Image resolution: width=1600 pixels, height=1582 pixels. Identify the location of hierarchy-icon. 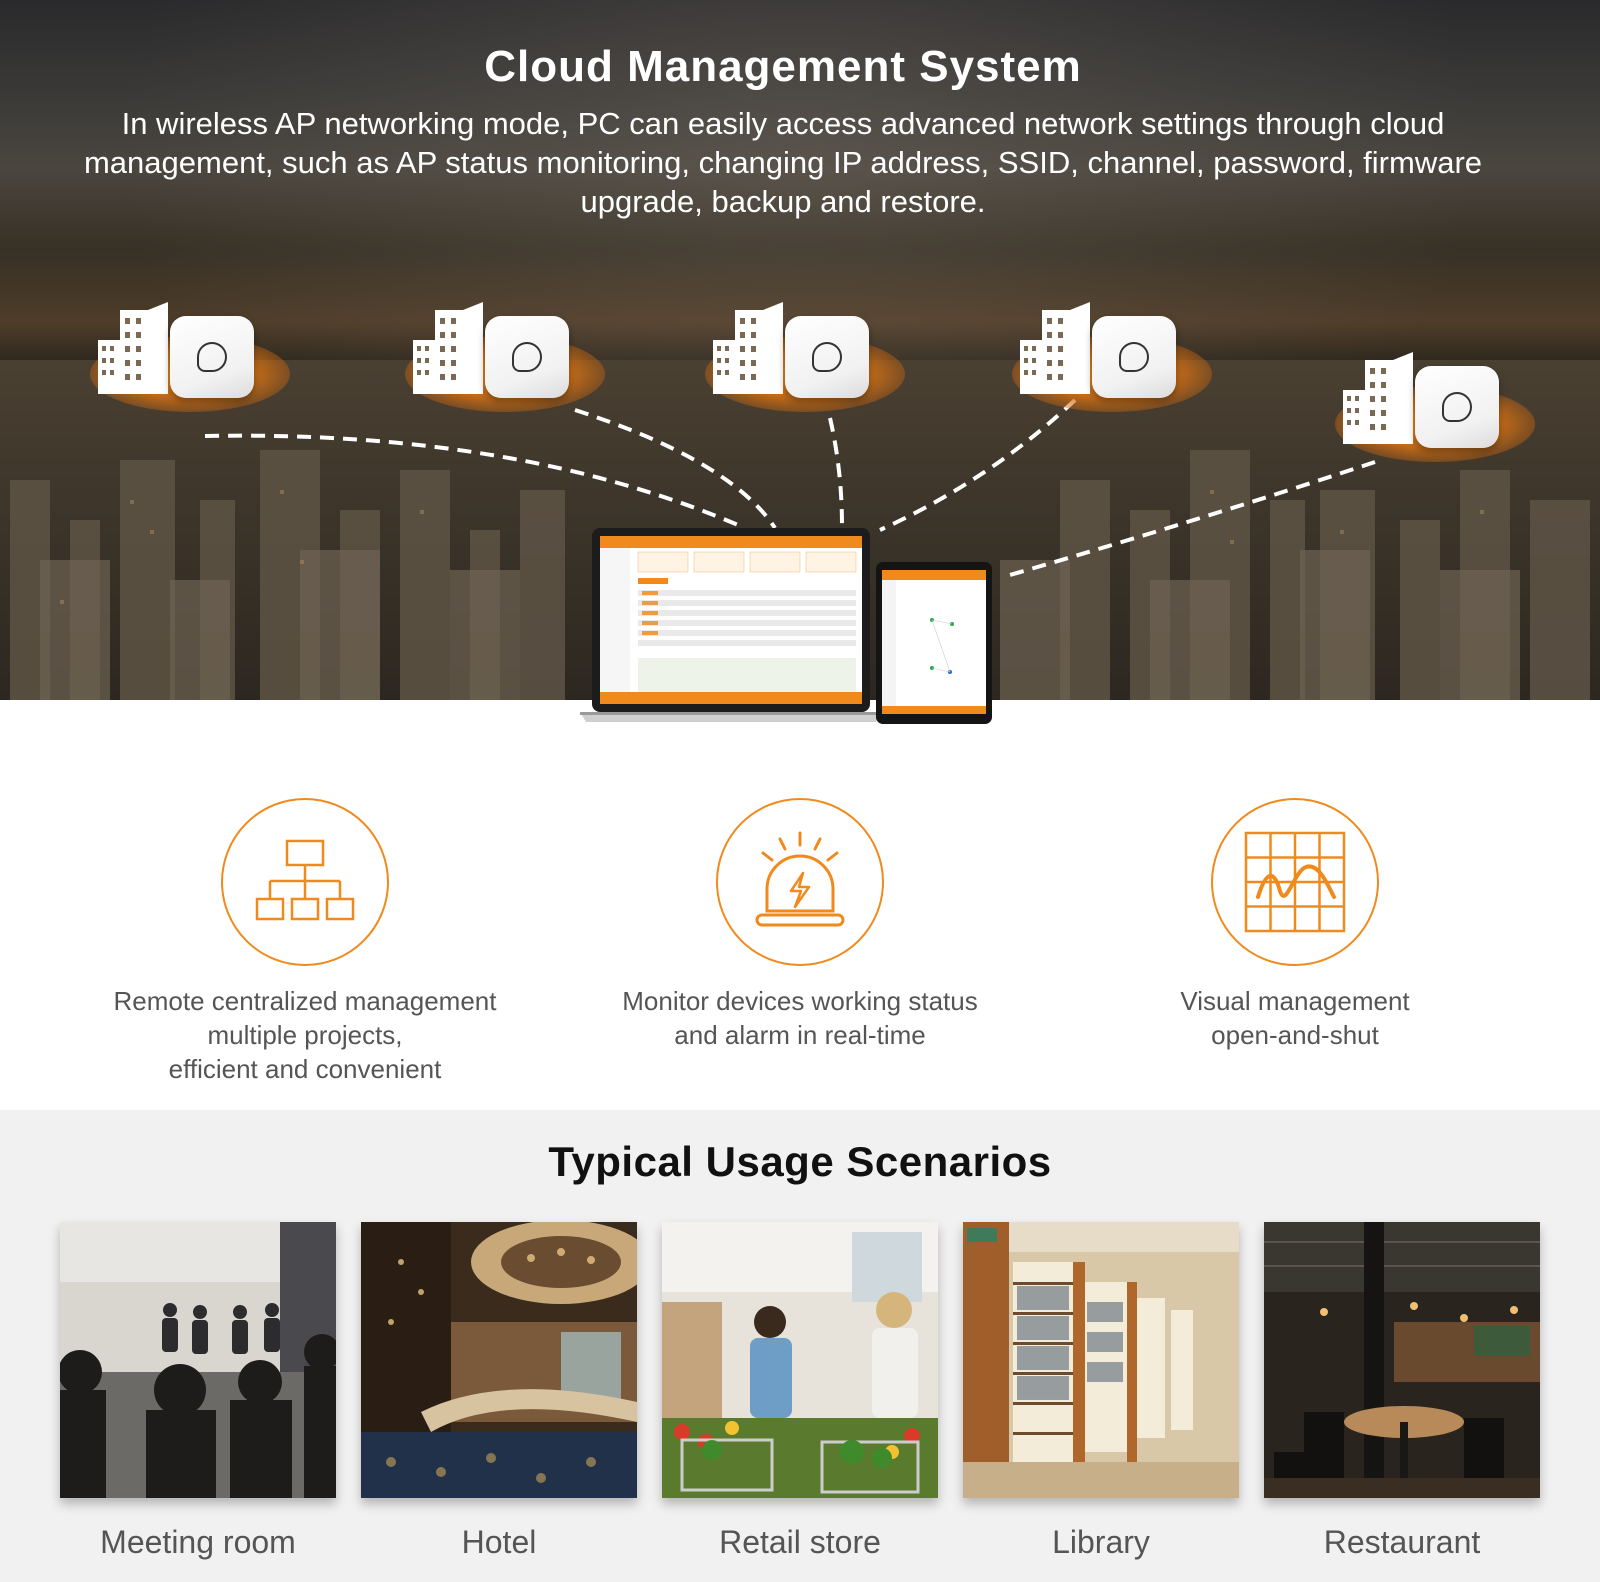
(305, 880).